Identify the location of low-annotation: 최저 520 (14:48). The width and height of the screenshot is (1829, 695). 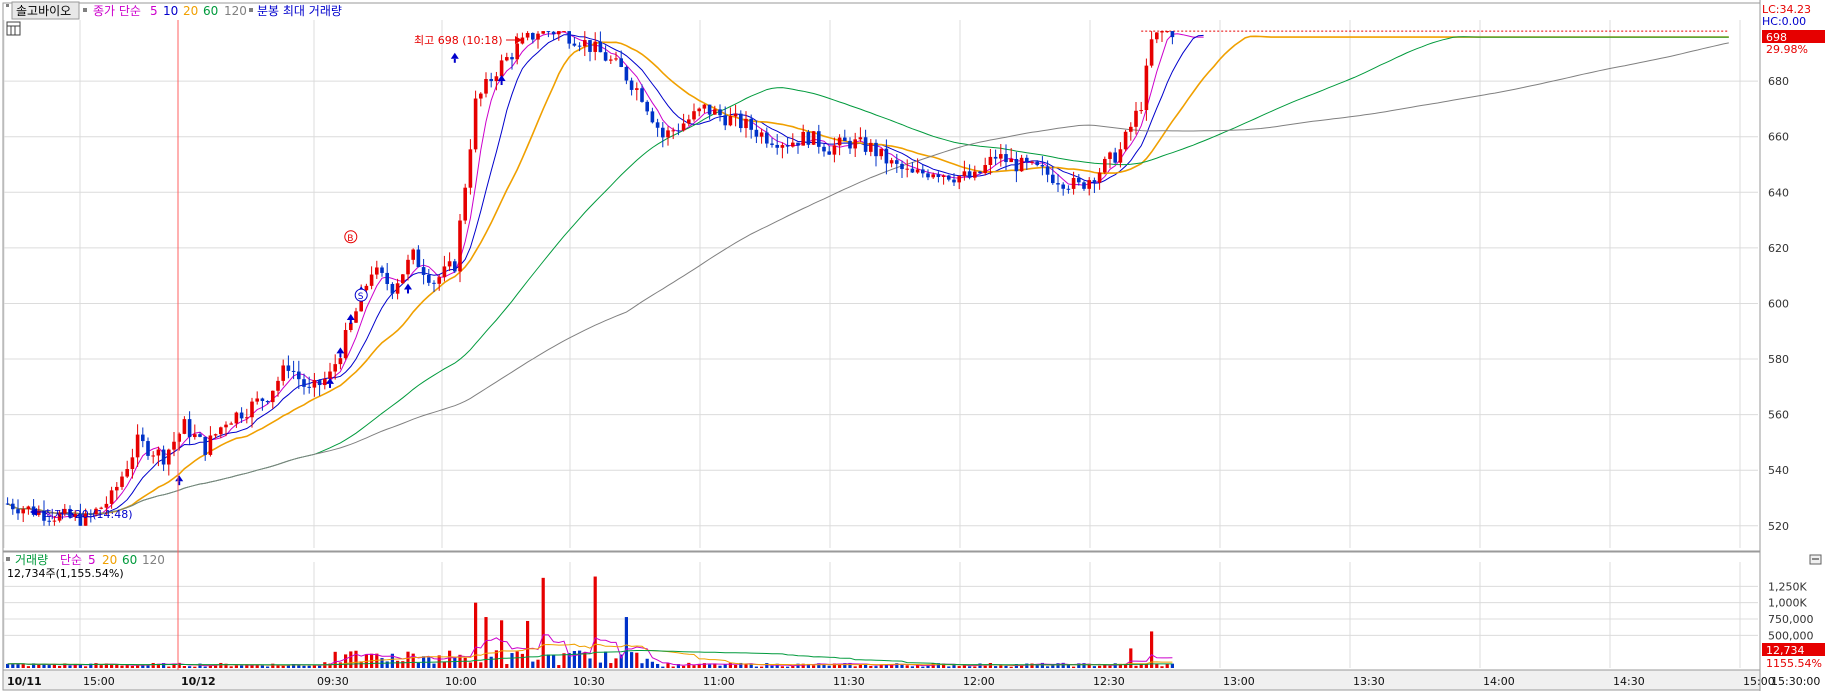
(81, 514).